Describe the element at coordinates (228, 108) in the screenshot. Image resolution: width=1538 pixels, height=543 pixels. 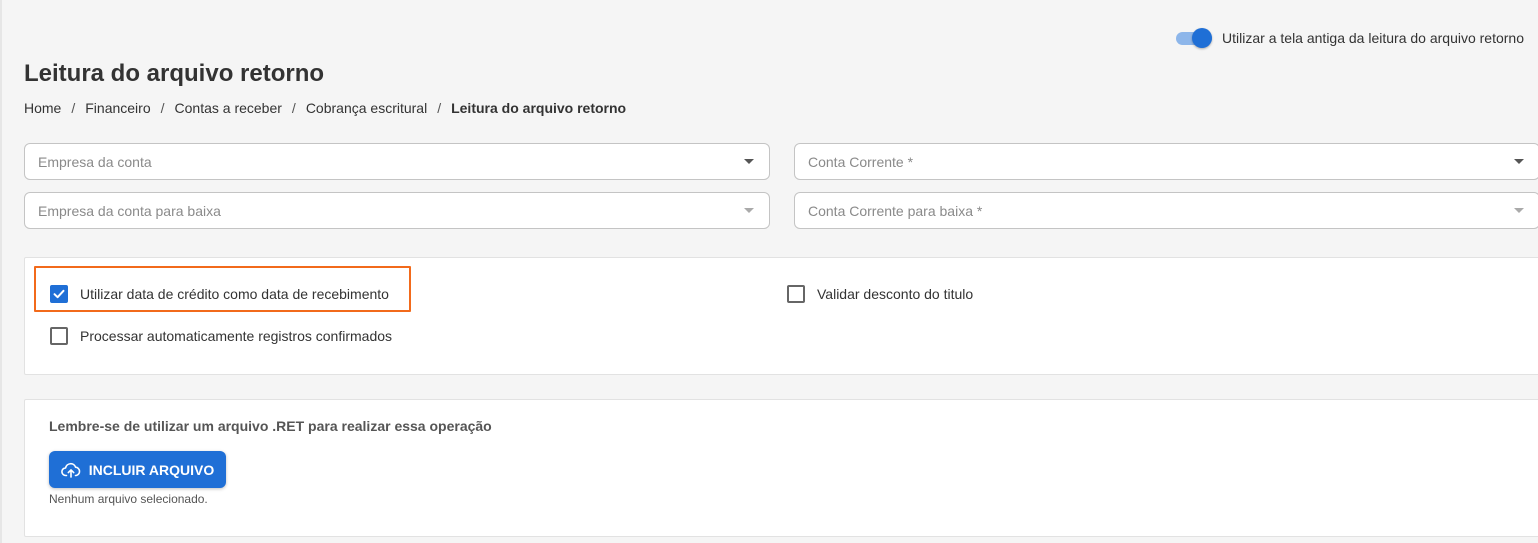
I see `breadcrumb-item-contas-a-receber: Contas a receber` at that location.